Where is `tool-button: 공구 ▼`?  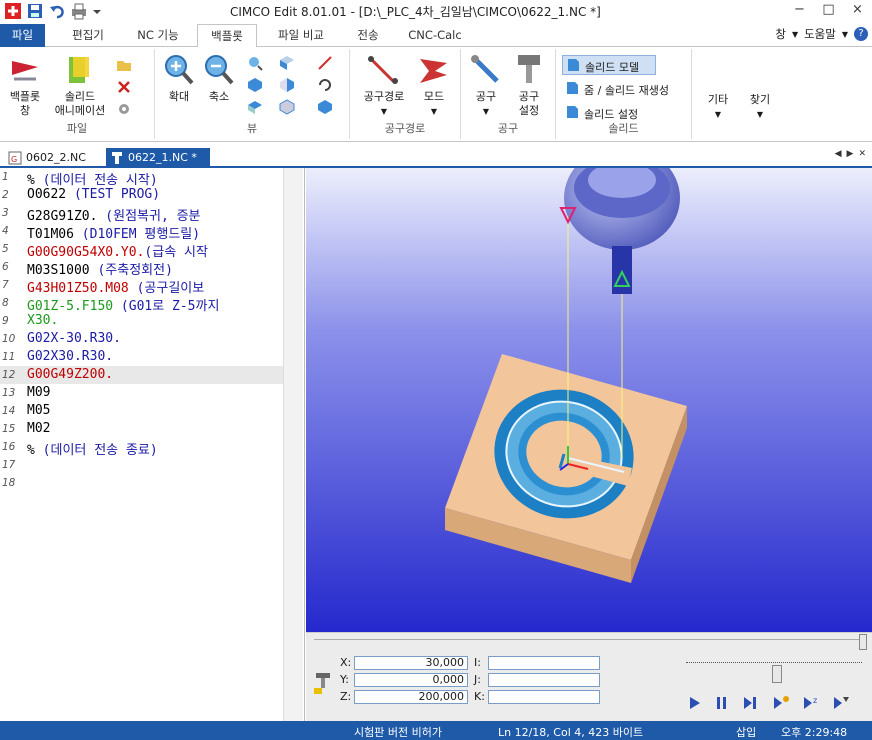 tool-button: 공구 ▼ is located at coordinates (486, 86).